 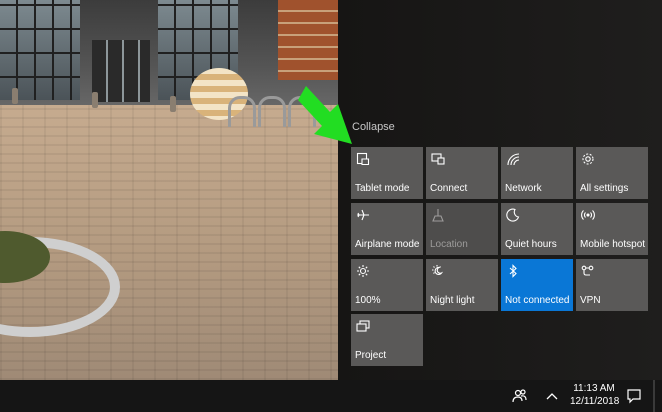 What do you see at coordinates (537, 173) in the screenshot?
I see `tile-network: Network` at bounding box center [537, 173].